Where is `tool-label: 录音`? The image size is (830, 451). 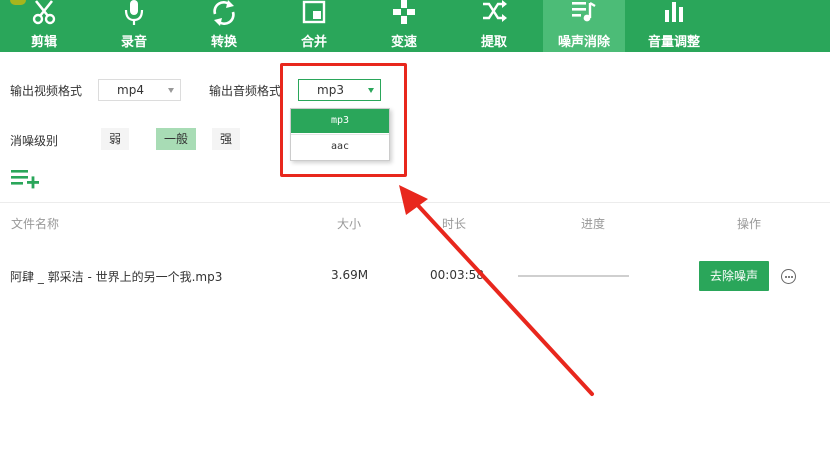 tool-label: 录音 is located at coordinates (133, 42).